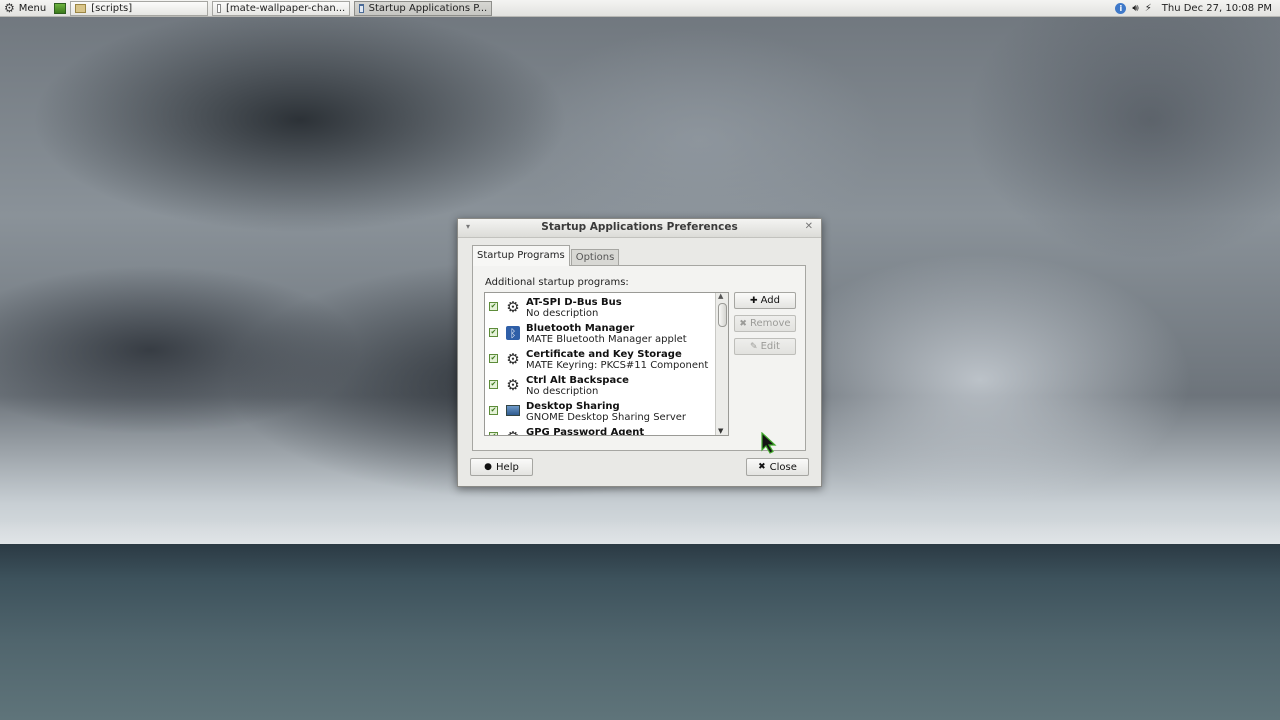 This screenshot has height=720, width=1280. What do you see at coordinates (754, 346) in the screenshot?
I see `edit-icon: ✎` at bounding box center [754, 346].